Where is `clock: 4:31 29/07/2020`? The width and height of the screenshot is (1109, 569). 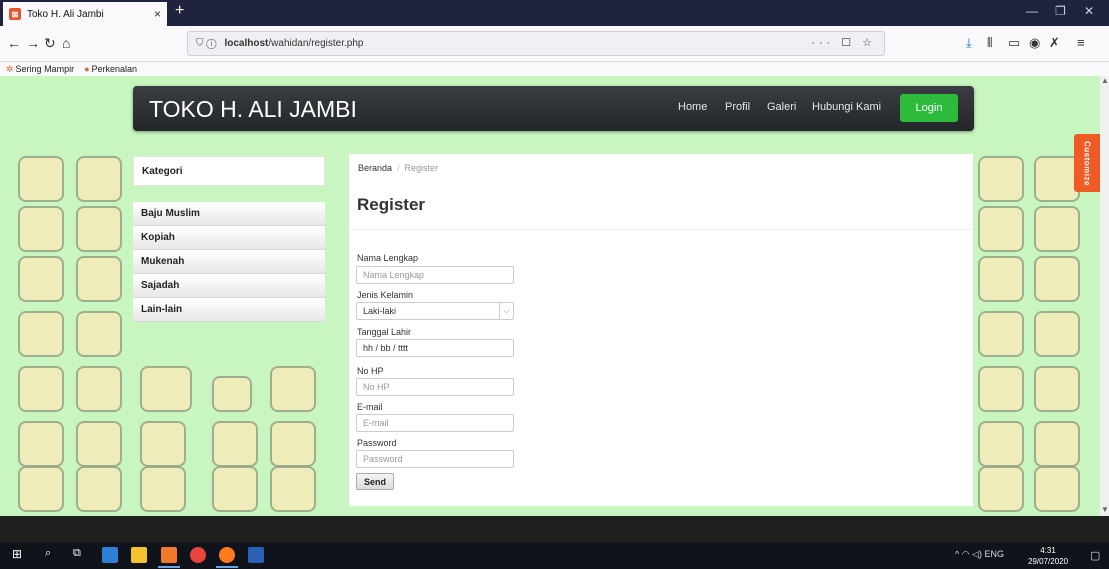
clock: 4:31 29/07/2020 is located at coordinates (1048, 556).